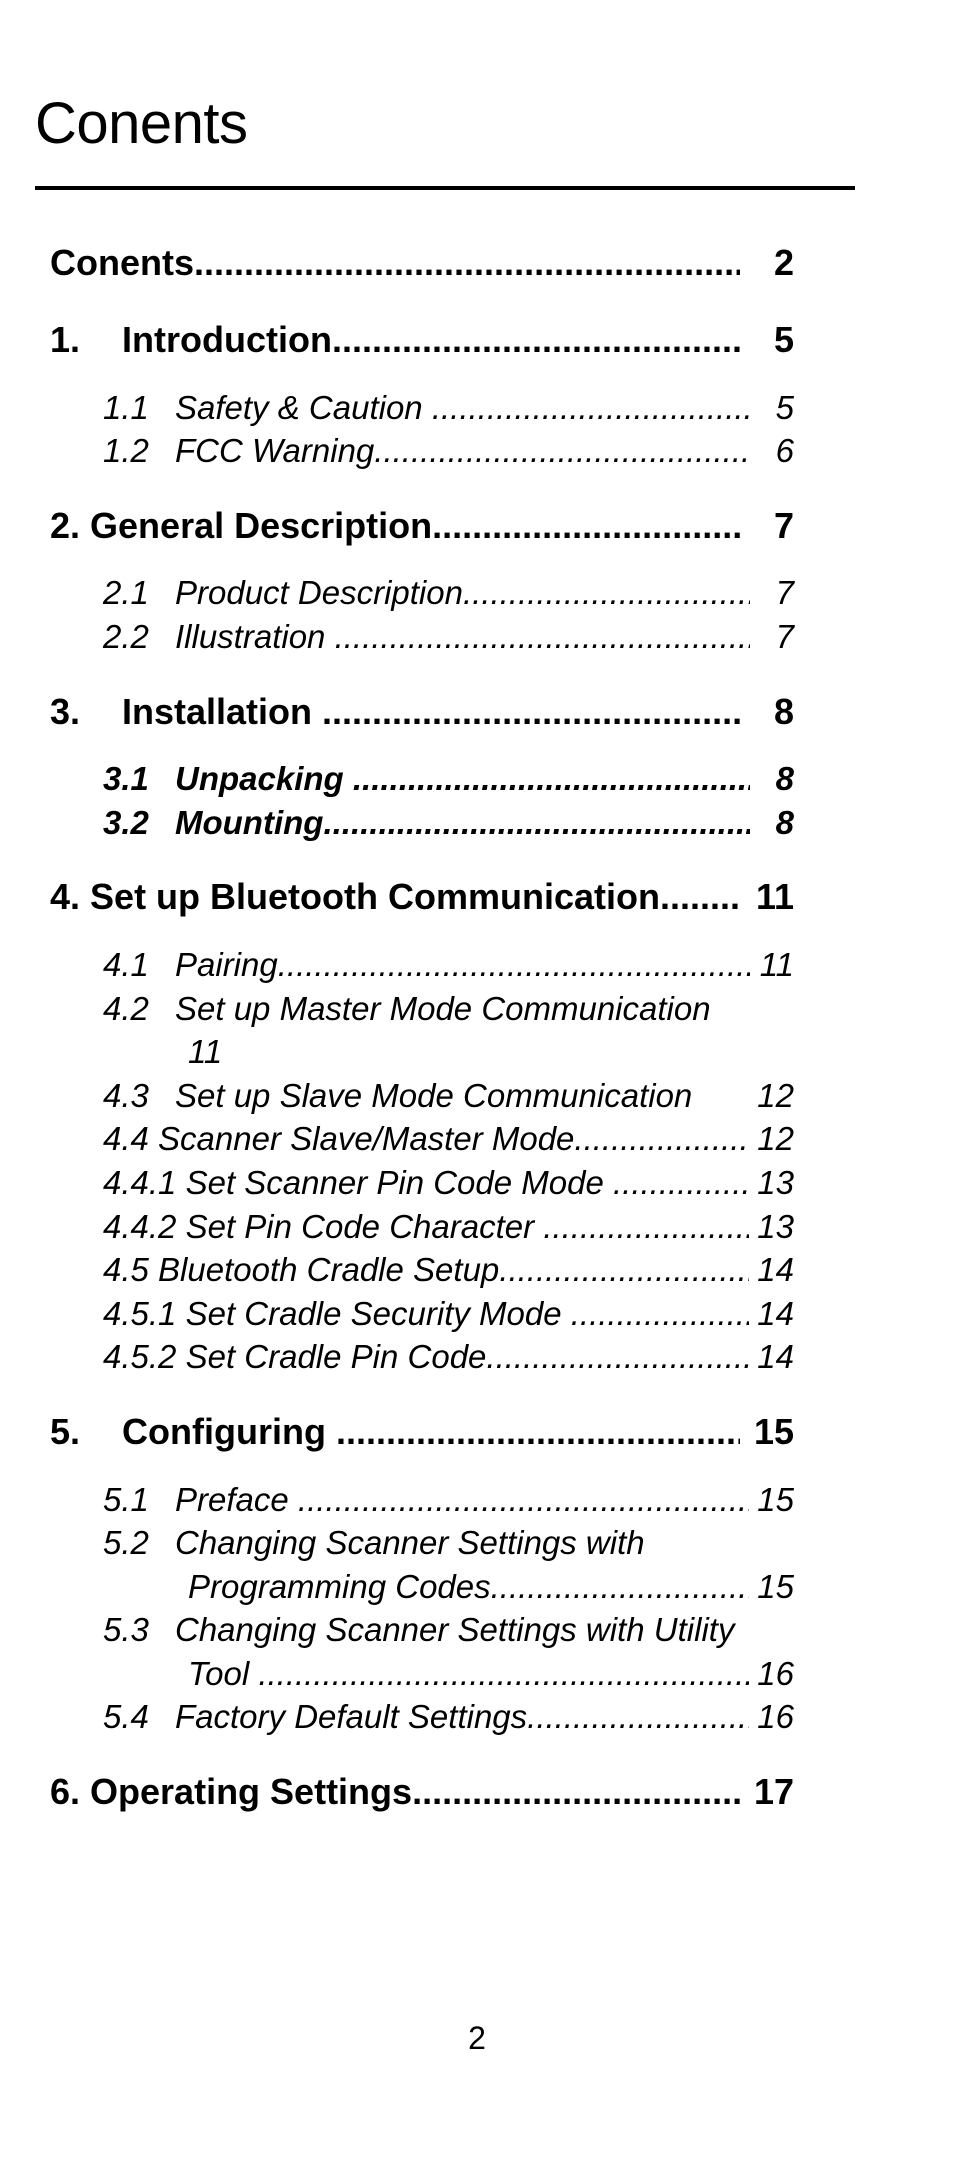 This screenshot has height=2174, width=954. Describe the element at coordinates (70, 1791) in the screenshot. I see `toc-entry-number: 6.` at that location.